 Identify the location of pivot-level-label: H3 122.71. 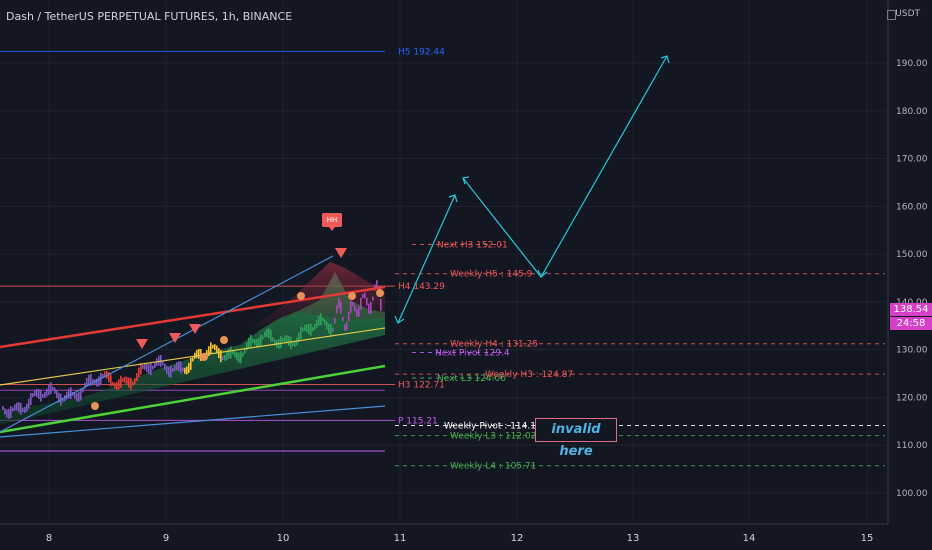
(421, 385).